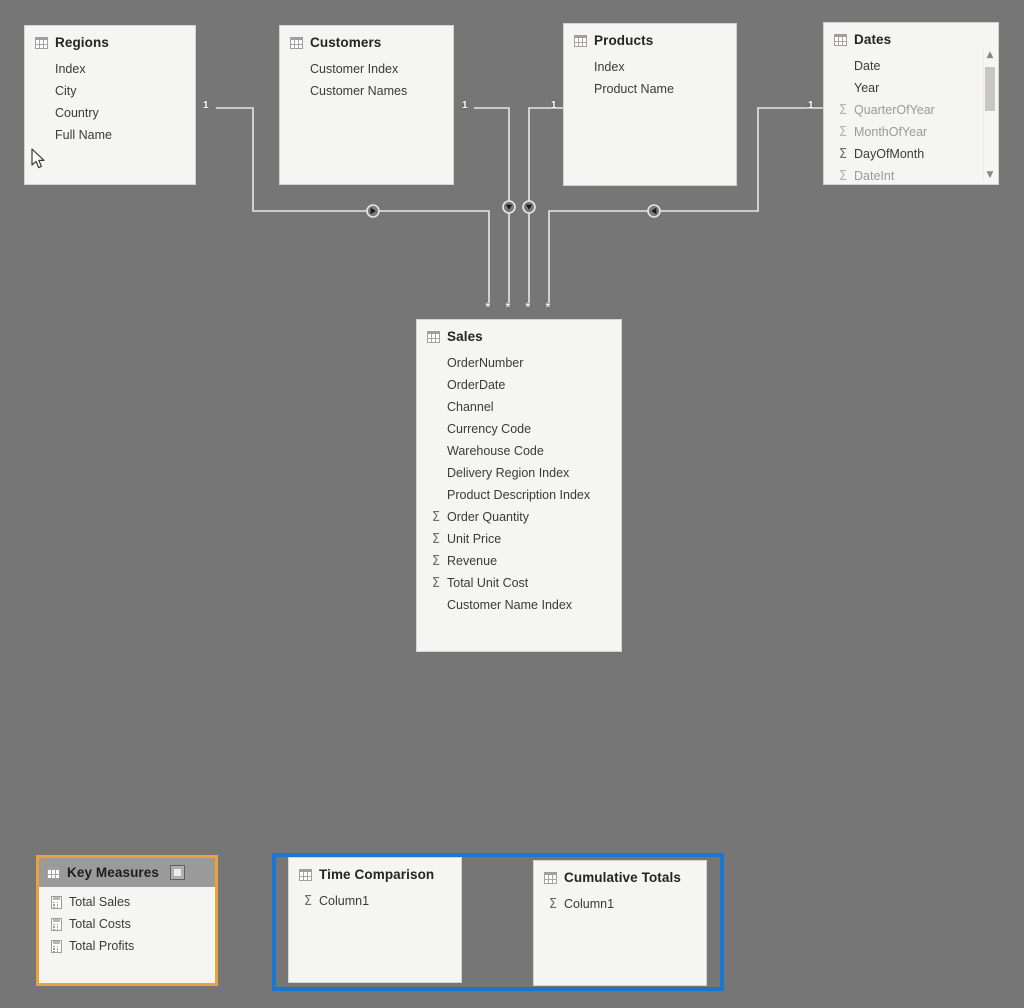 Image resolution: width=1024 pixels, height=1008 pixels. Describe the element at coordinates (113, 872) in the screenshot. I see `table-title-key-measures: Key Measures` at that location.